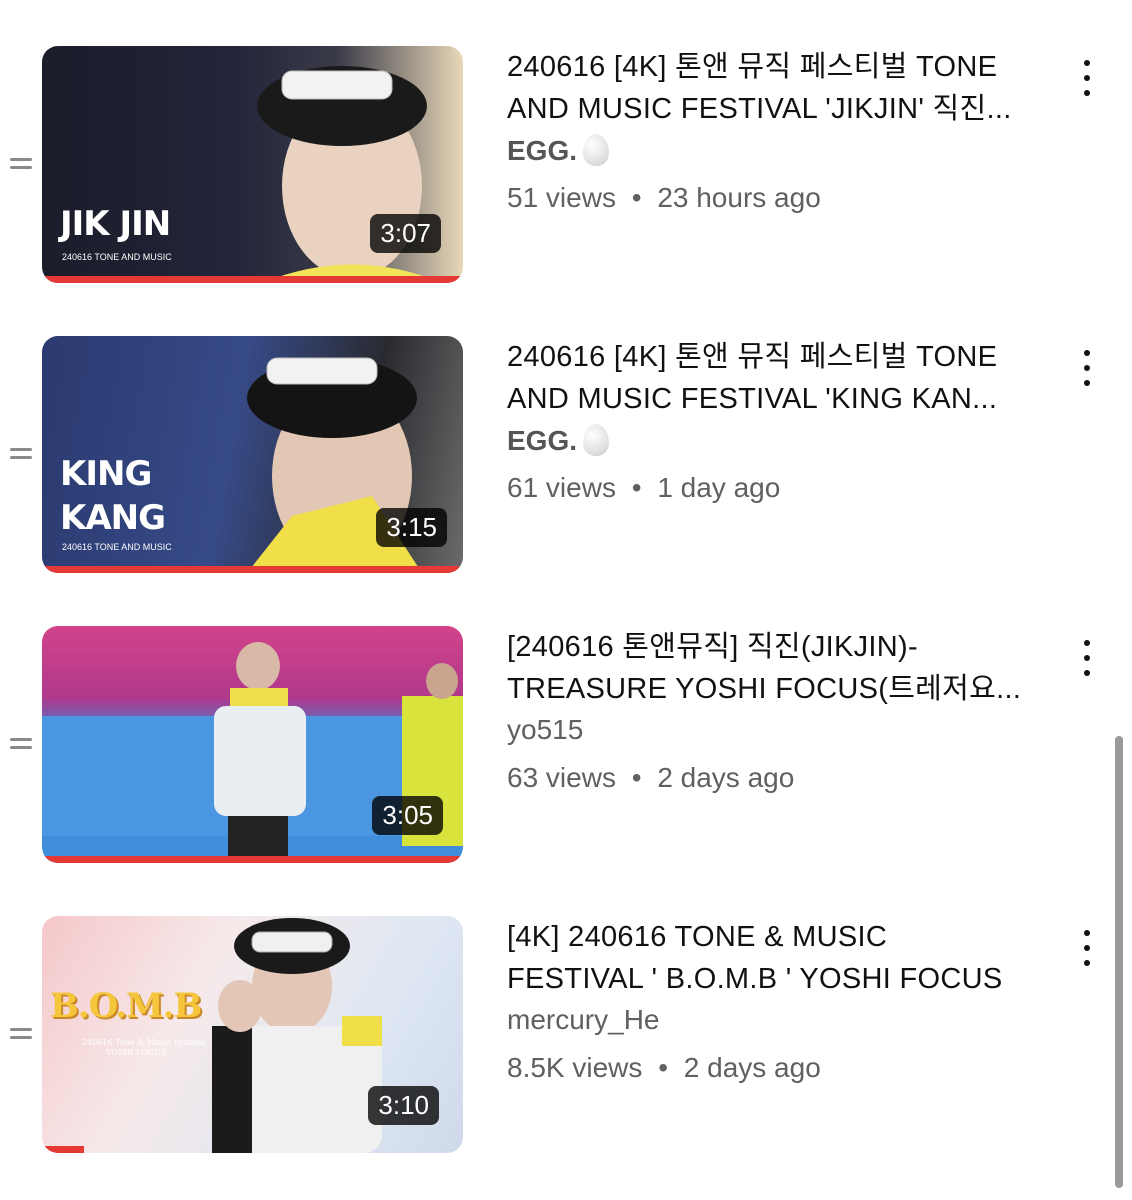 This screenshot has height=1200, width=1132. What do you see at coordinates (643, 488) in the screenshot?
I see `video-meta: 61 views • 1 day ago` at bounding box center [643, 488].